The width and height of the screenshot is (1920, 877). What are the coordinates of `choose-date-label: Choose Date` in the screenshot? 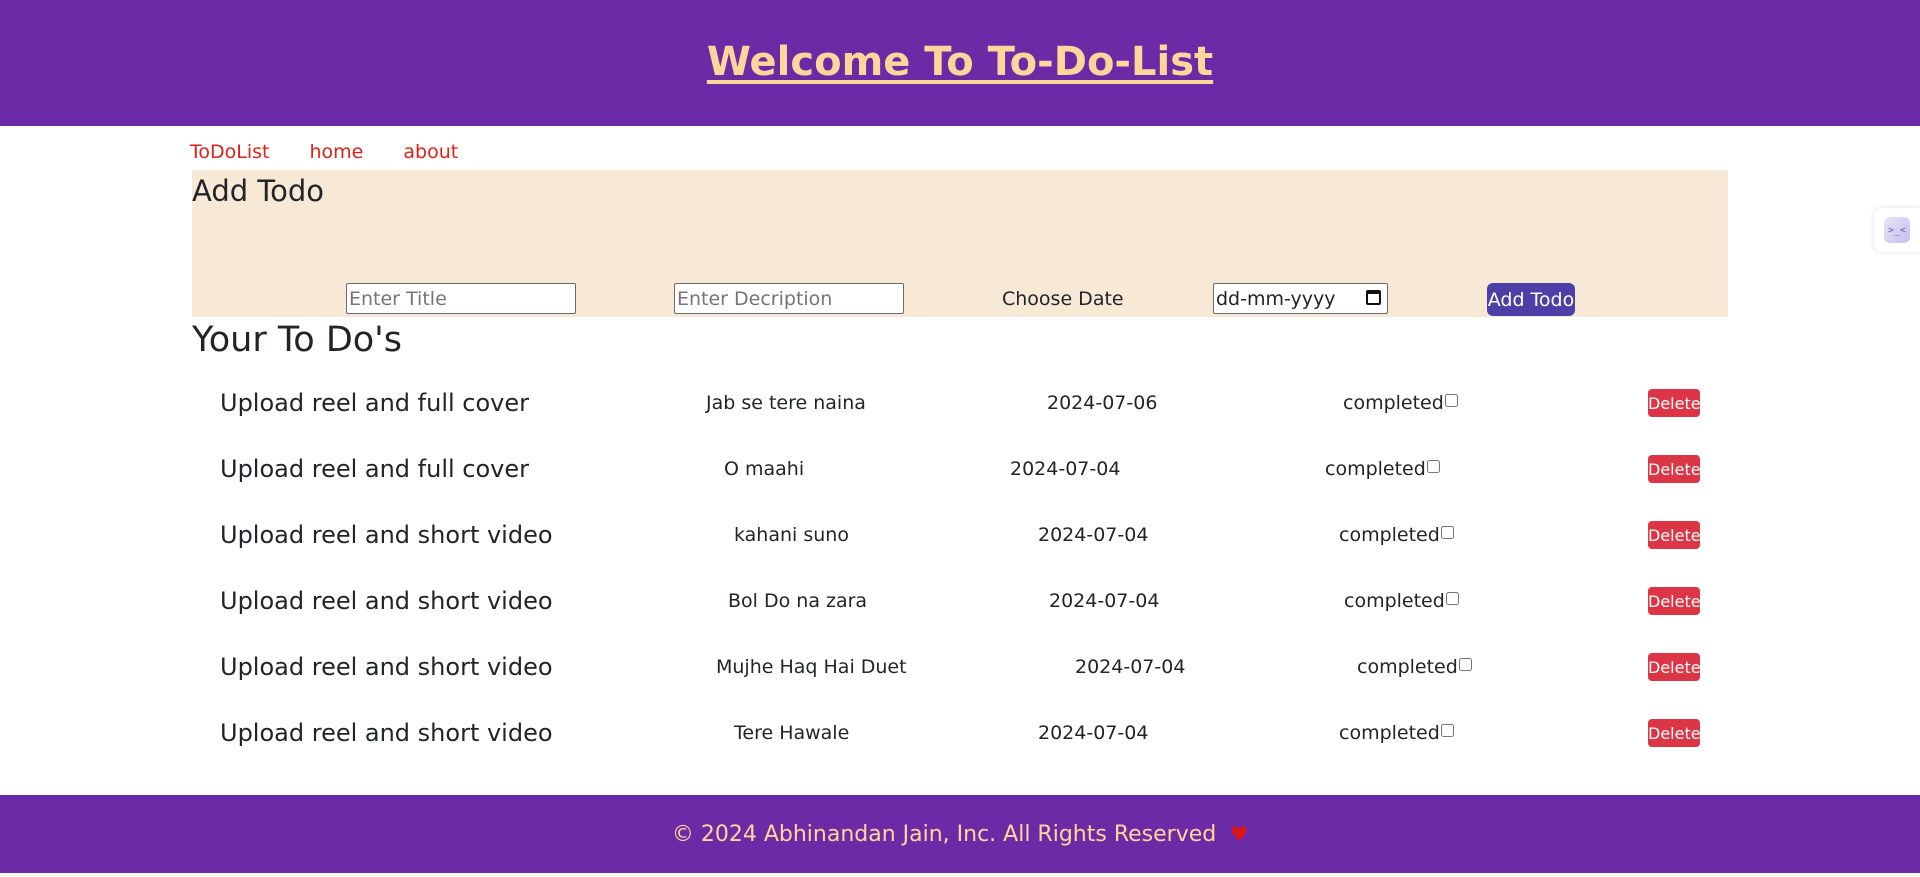 It's located at (1063, 299).